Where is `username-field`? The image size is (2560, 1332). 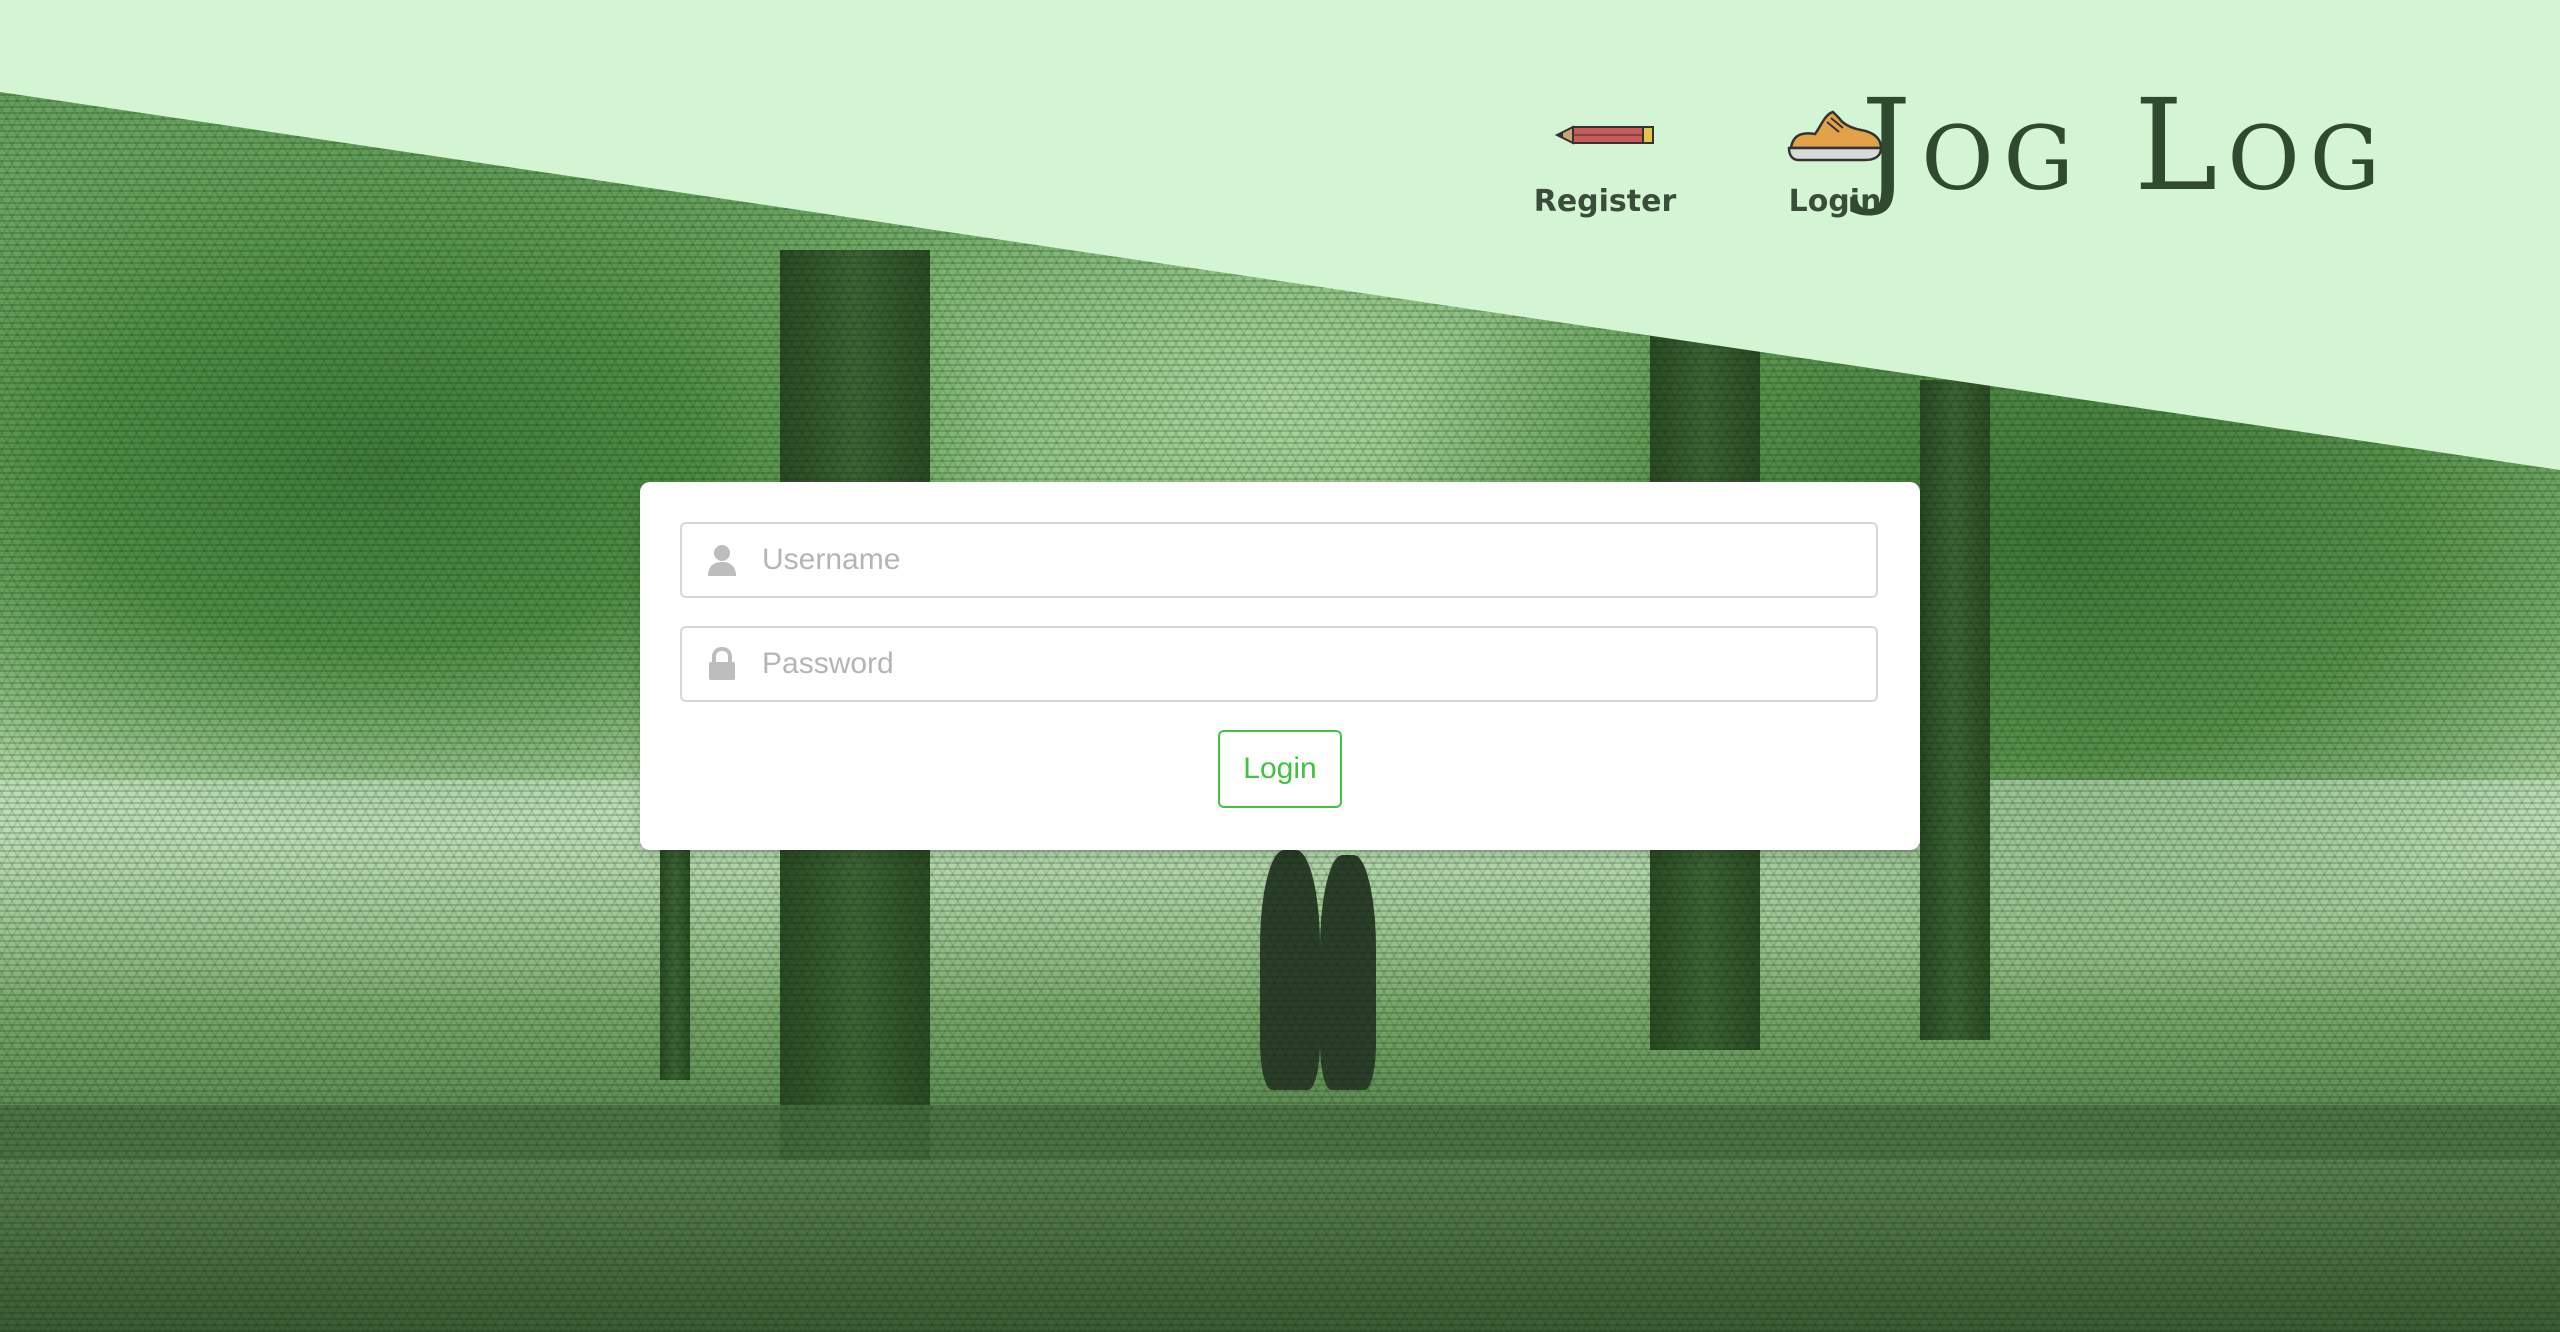
username-field is located at coordinates (1279, 560).